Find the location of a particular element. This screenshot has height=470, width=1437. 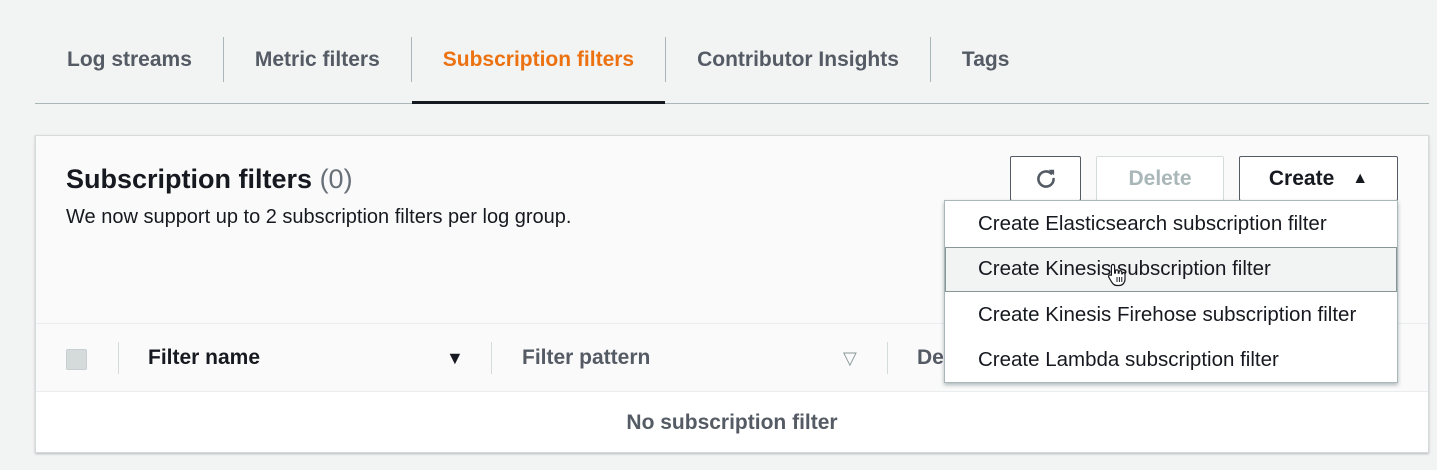

panel-title-text: Subscription filters is located at coordinates (189, 179).